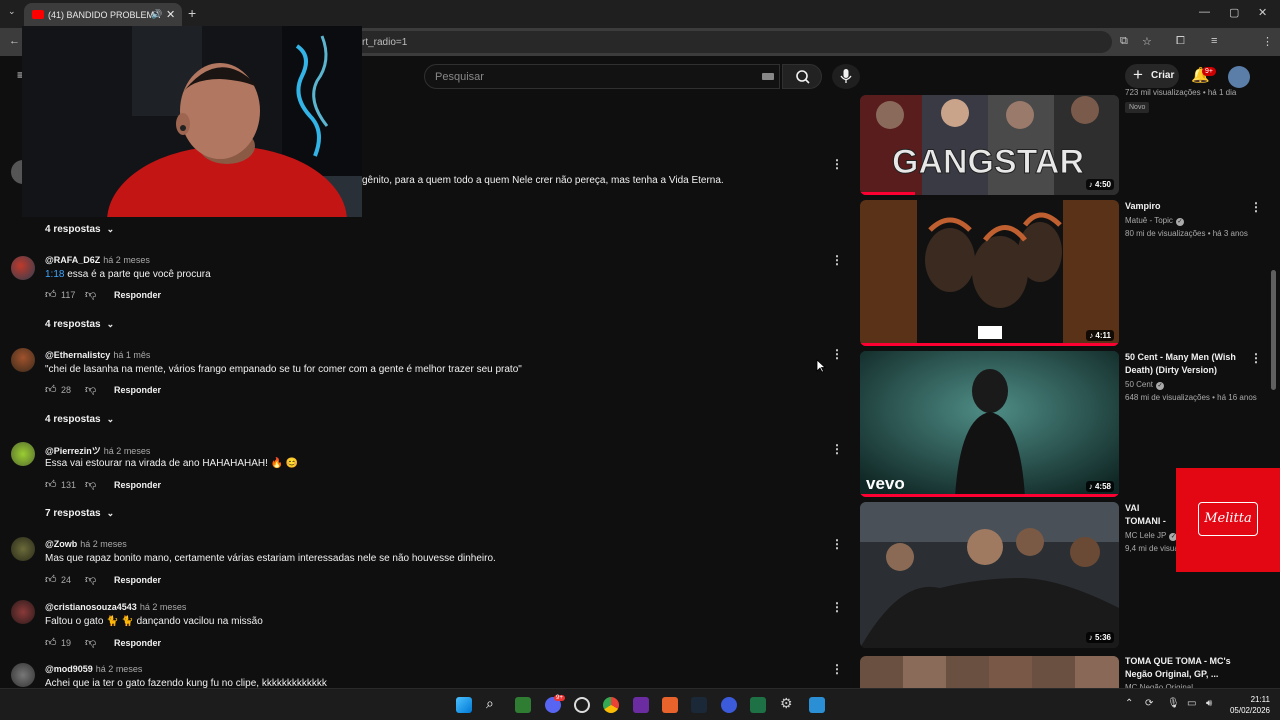 Image resolution: width=1280 pixels, height=720 pixels. Describe the element at coordinates (91, 607) in the screenshot. I see `author-handle: @cristianosouza4543` at that location.